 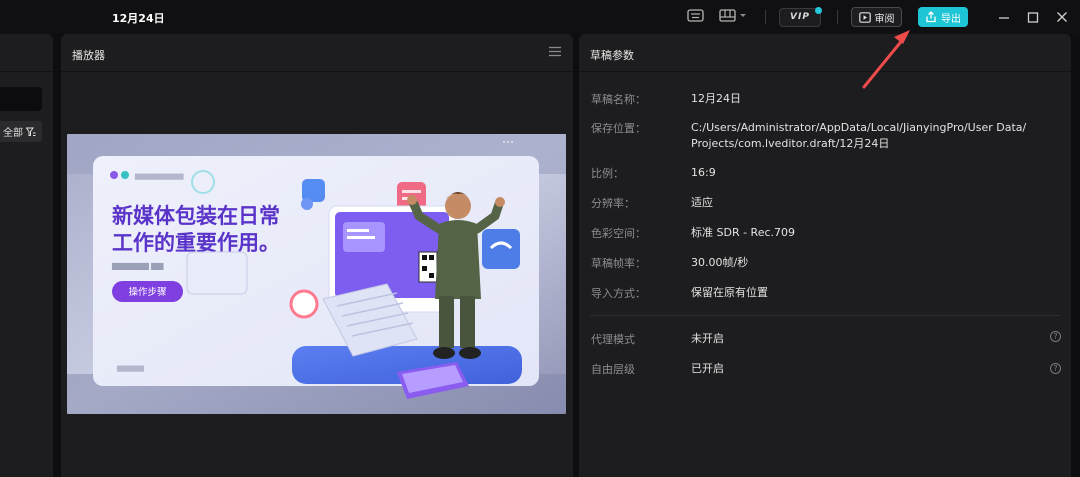 What do you see at coordinates (540, 17) in the screenshot?
I see `title-bar: 12月24日 VIP 审阅 导出` at bounding box center [540, 17].